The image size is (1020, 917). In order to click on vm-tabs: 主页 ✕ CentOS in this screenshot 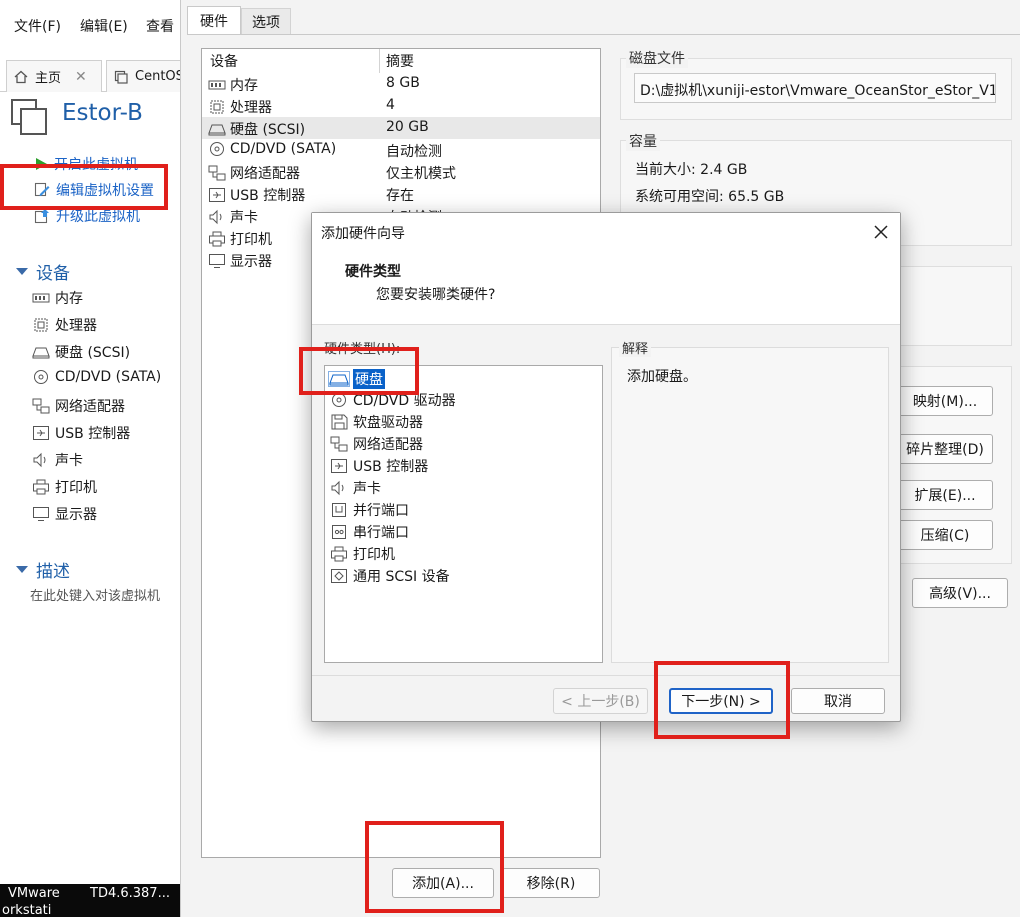, I will do `click(90, 72)`.